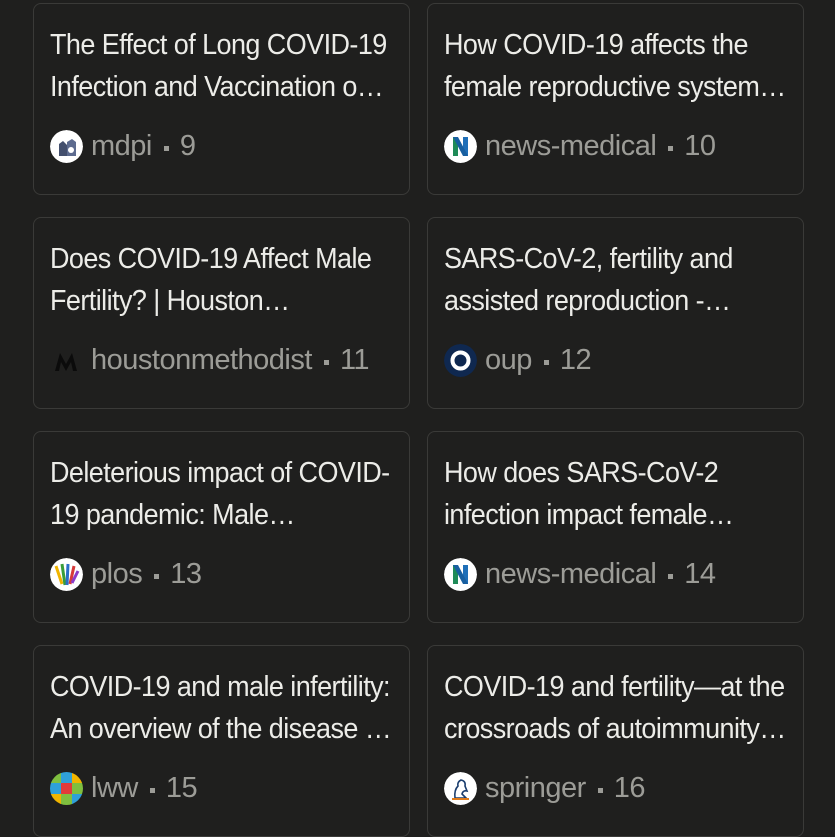 Image resolution: width=835 pixels, height=837 pixels. Describe the element at coordinates (535, 787) in the screenshot. I see `source-name: springer` at that location.